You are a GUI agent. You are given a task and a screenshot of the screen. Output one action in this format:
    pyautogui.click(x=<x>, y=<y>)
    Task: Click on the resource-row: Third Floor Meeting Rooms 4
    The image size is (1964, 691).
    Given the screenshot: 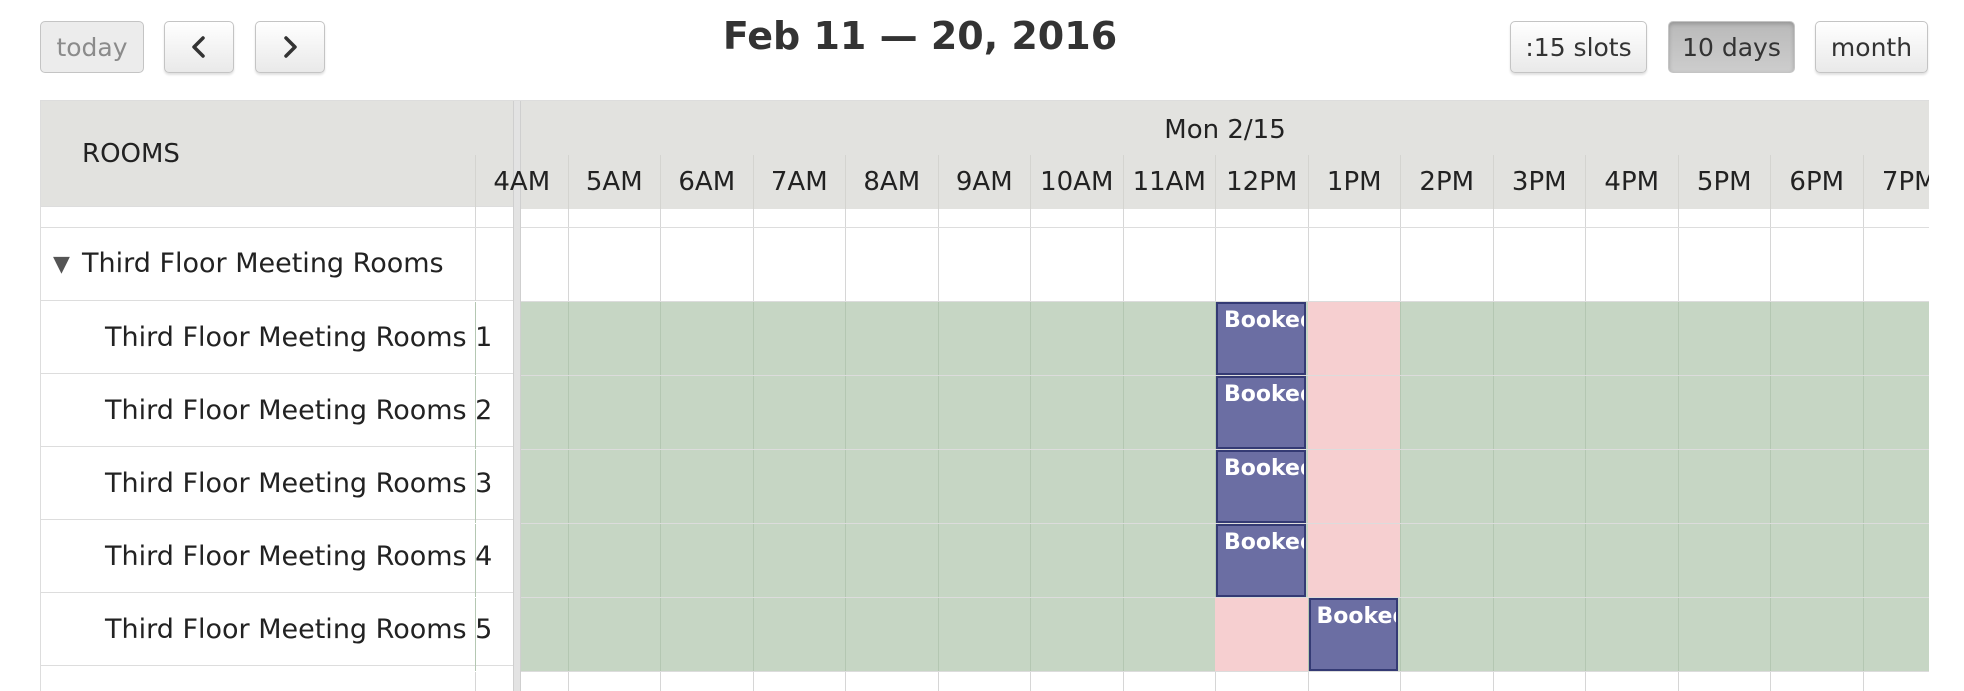 What is the action you would take?
    pyautogui.click(x=277, y=556)
    